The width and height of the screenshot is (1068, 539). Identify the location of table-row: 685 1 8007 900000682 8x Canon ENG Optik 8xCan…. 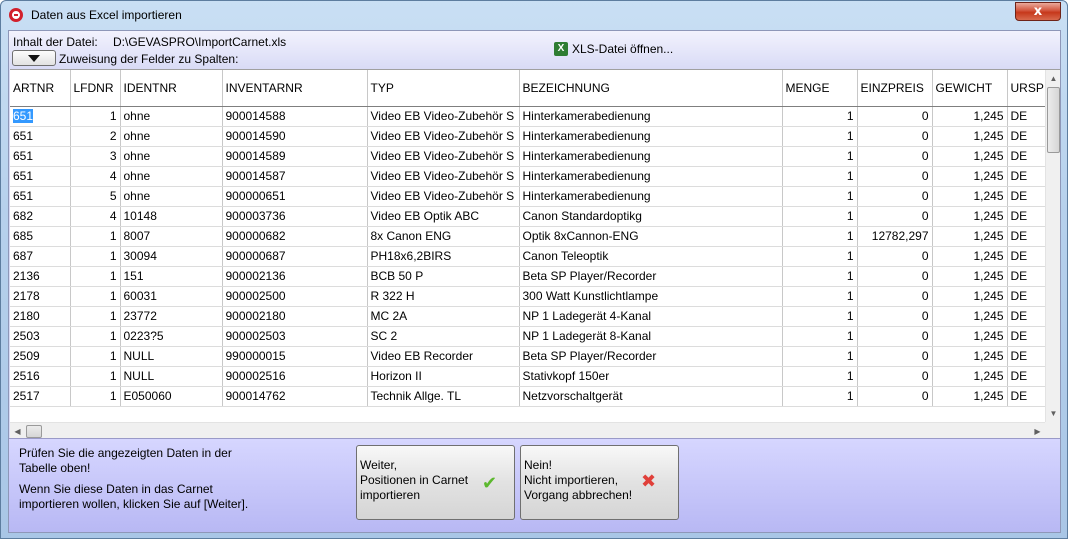
(529, 236).